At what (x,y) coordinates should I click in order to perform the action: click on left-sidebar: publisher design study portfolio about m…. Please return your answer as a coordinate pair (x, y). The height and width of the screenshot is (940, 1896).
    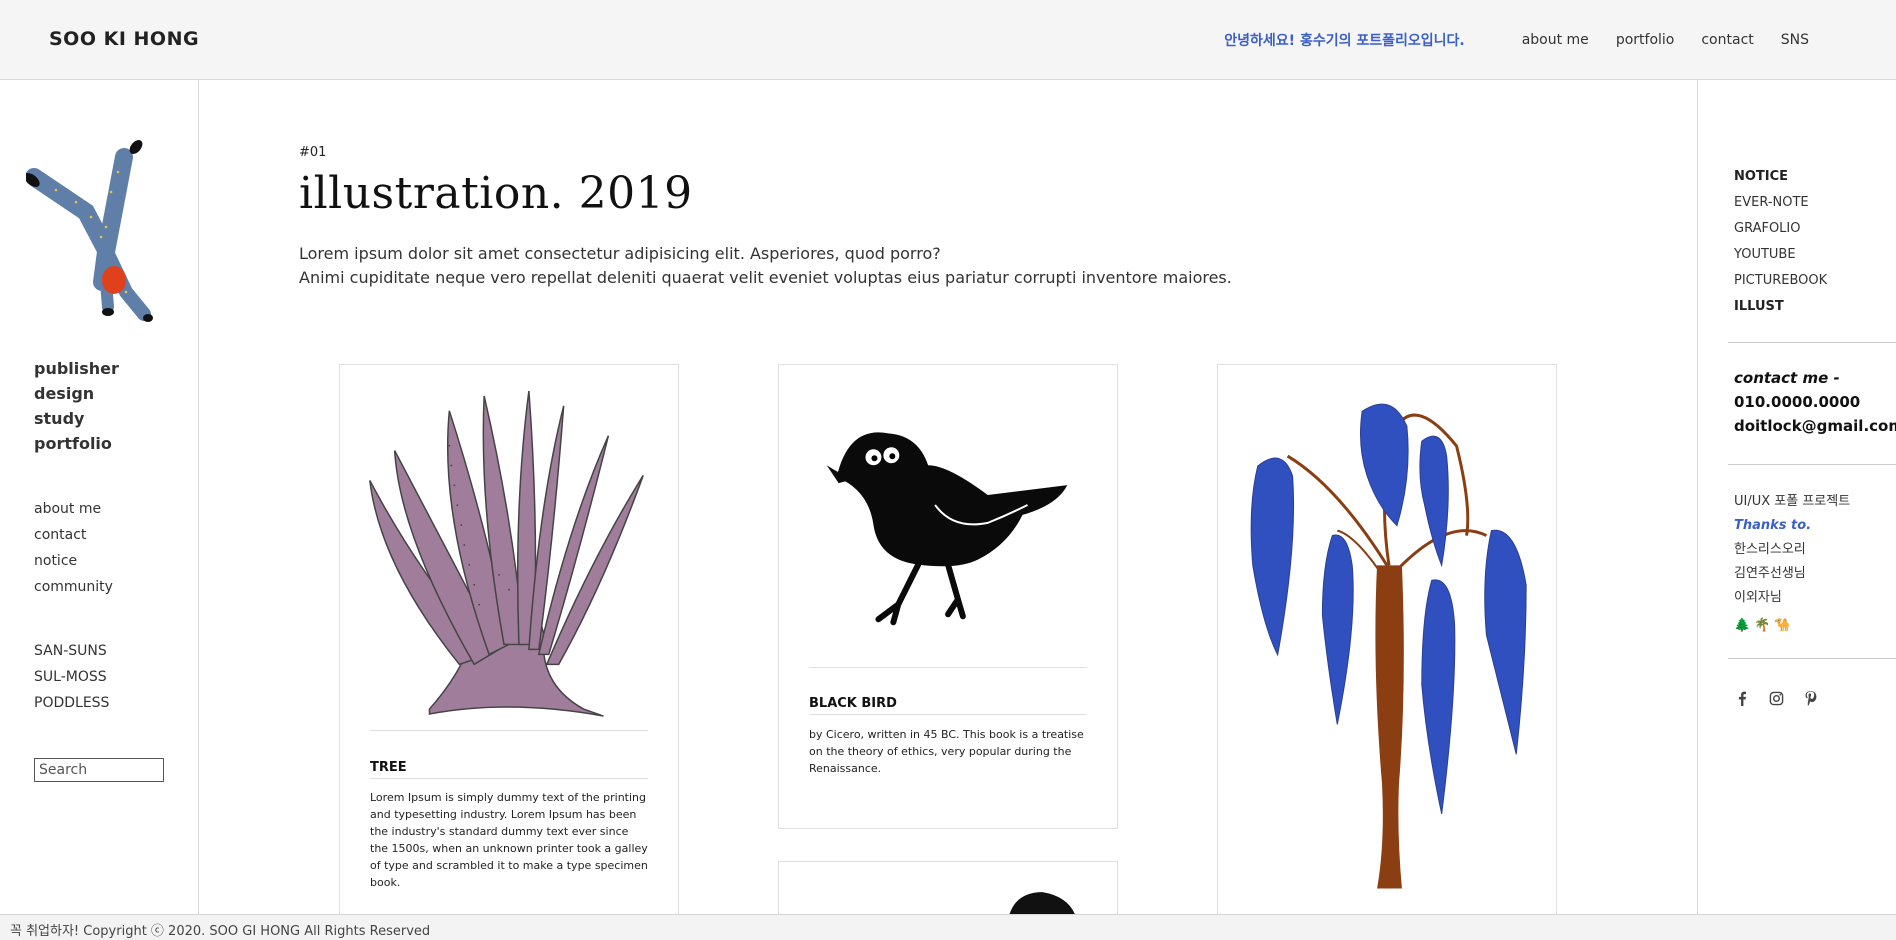
    Looking at the image, I should click on (99, 497).